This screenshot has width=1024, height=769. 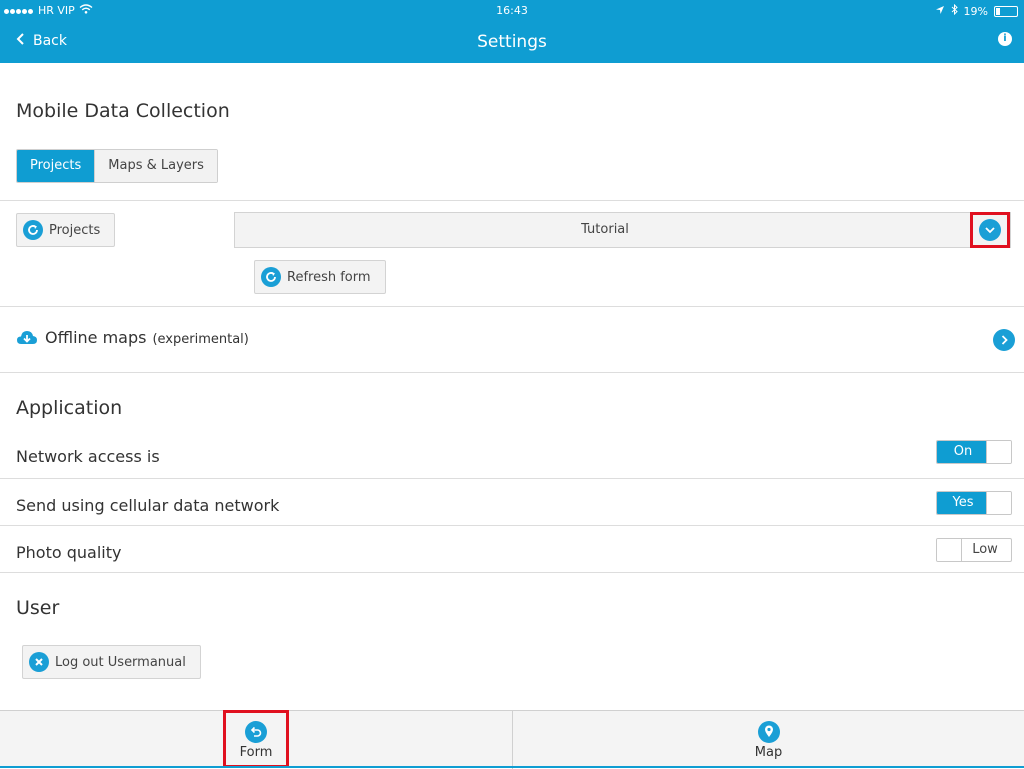 What do you see at coordinates (155, 166) in the screenshot?
I see `tab-maps-layers: Maps & Layers` at bounding box center [155, 166].